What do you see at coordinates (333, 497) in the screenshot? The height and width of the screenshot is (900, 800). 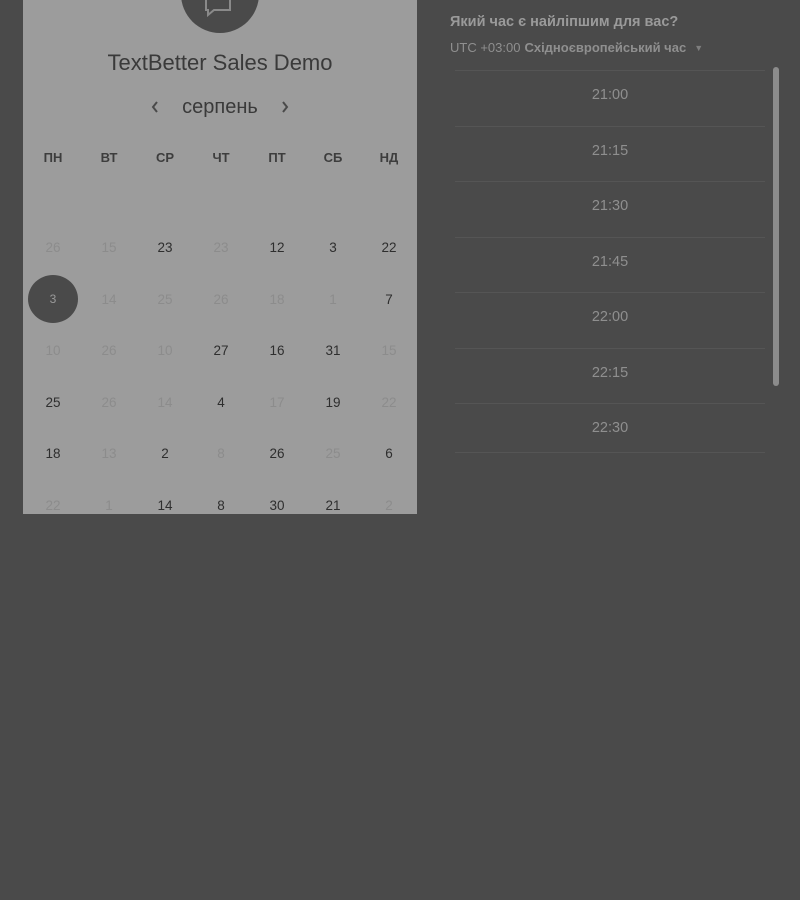 I see `calendar-day: 21` at bounding box center [333, 497].